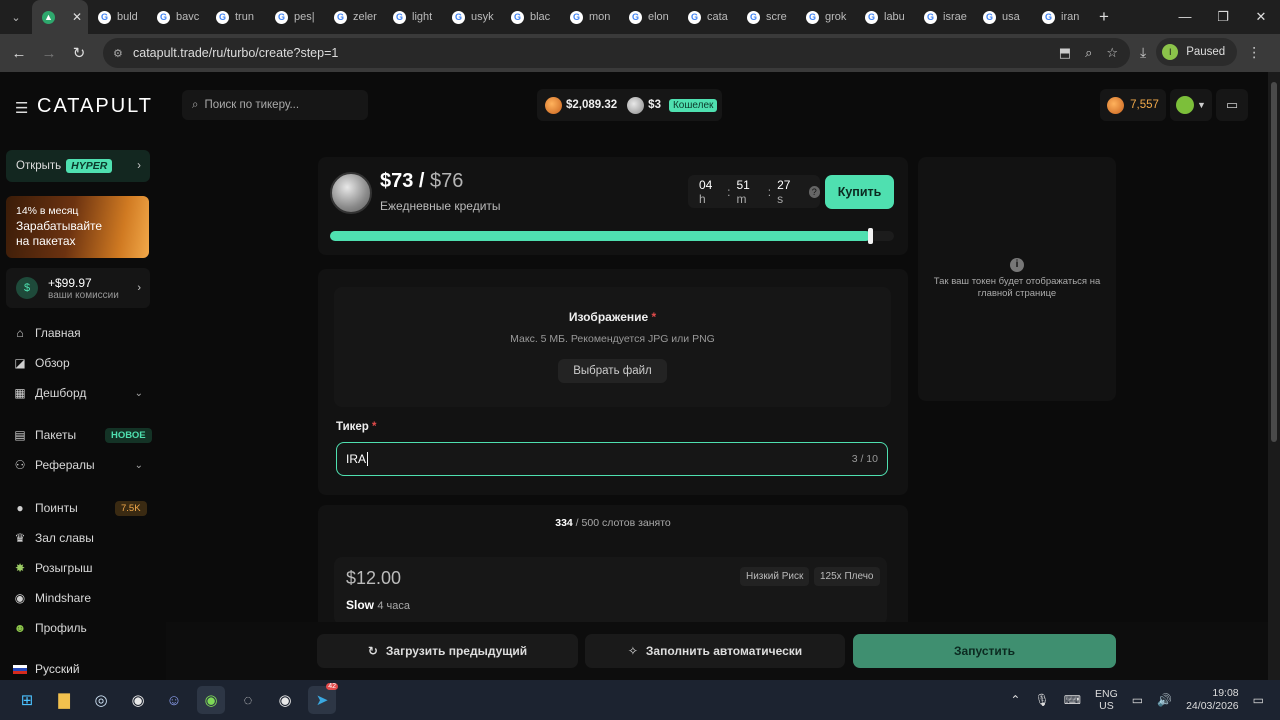  I want to click on browser-tab: Gpes|, so click(294, 17).